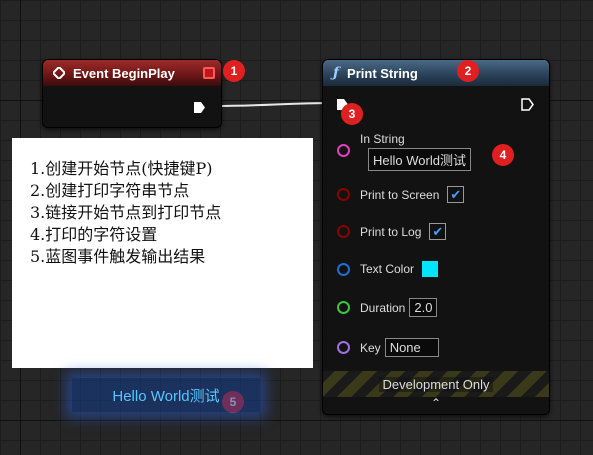  What do you see at coordinates (59, 73) in the screenshot?
I see `event-diamond-icon` at bounding box center [59, 73].